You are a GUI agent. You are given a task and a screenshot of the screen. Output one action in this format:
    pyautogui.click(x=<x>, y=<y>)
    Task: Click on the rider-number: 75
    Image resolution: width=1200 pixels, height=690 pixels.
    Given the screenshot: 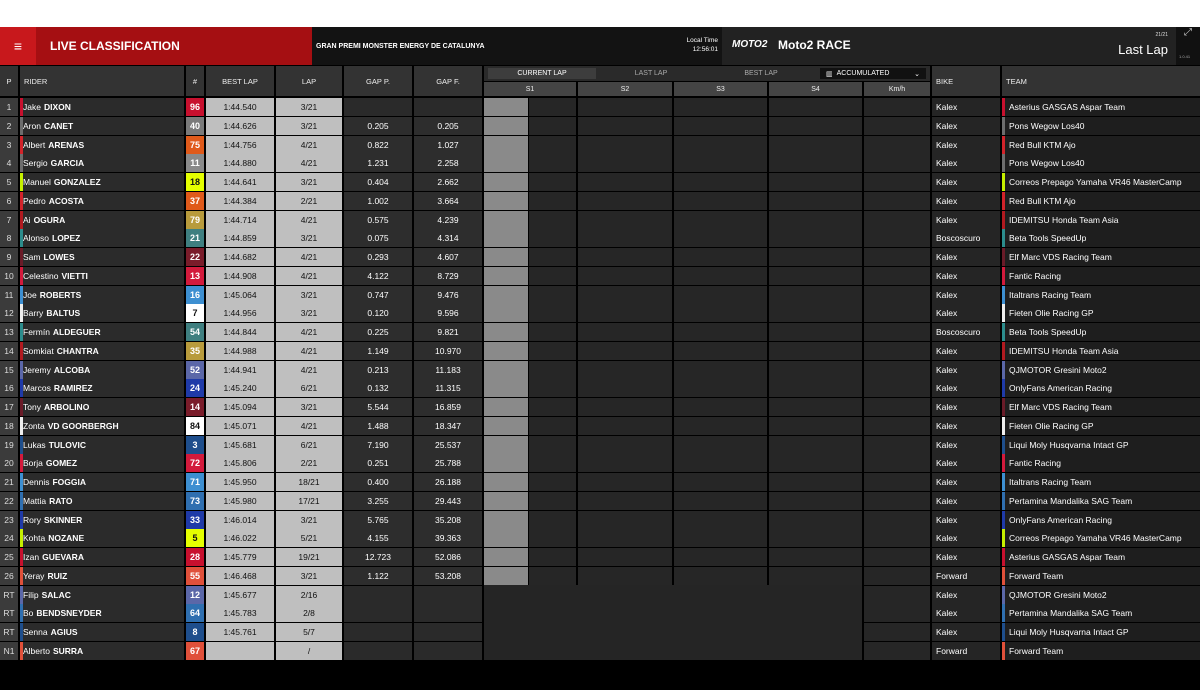 What is the action you would take?
    pyautogui.click(x=195, y=144)
    